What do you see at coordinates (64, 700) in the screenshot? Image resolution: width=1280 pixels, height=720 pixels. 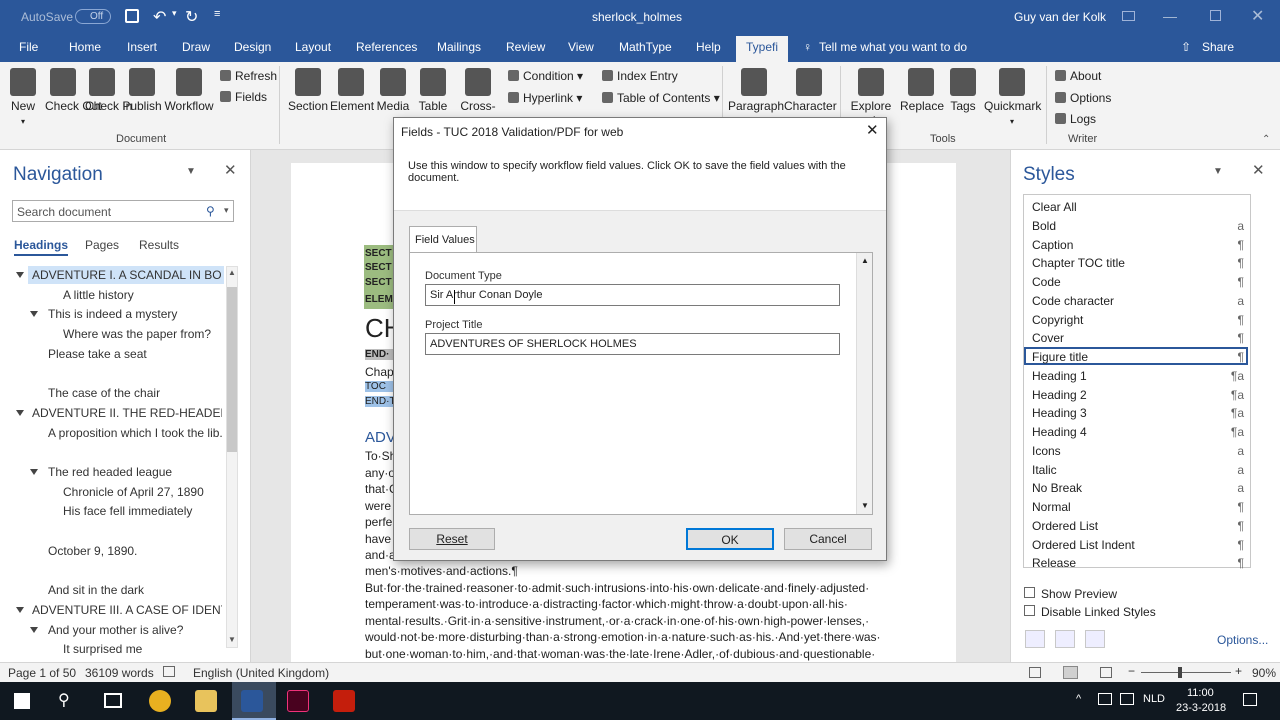 I see `search-icon: ⚲` at bounding box center [64, 700].